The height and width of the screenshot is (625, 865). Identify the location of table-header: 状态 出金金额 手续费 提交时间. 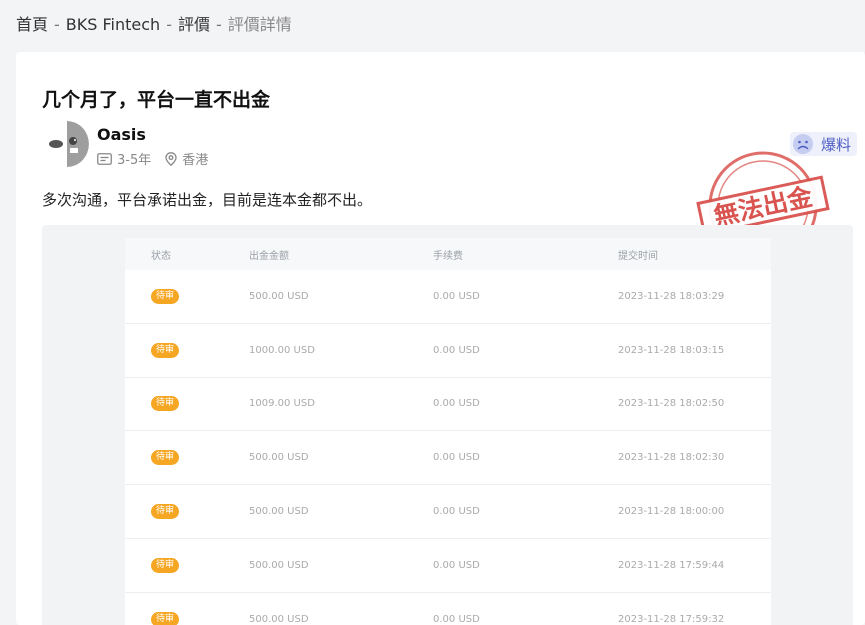
(448, 254).